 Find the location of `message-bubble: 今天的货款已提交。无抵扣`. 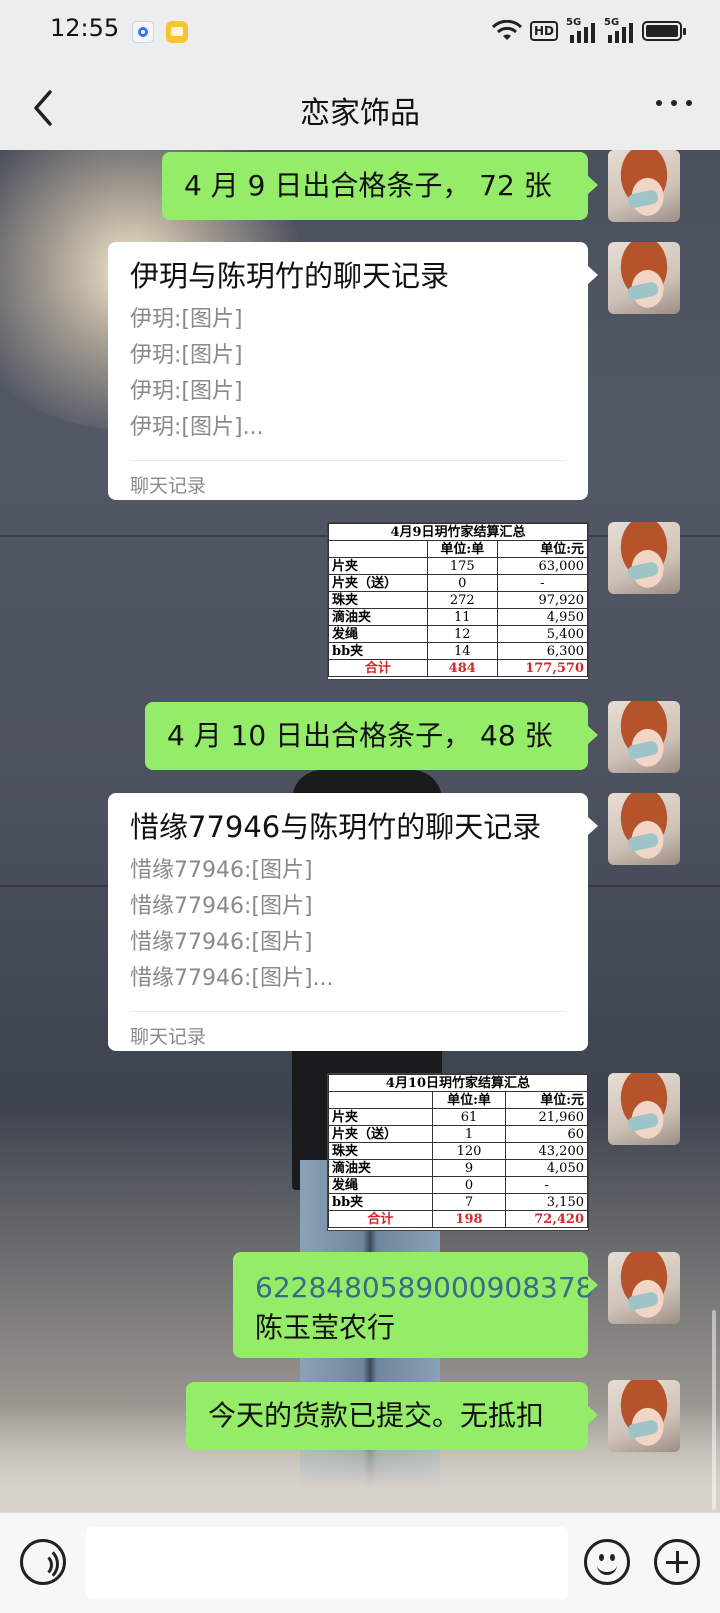

message-bubble: 今天的货款已提交。无抵扣 is located at coordinates (392, 1416).